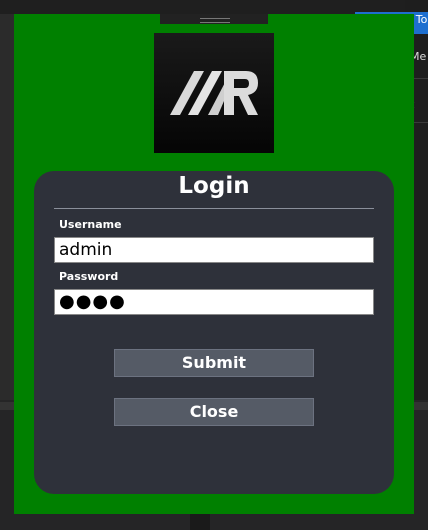 The height and width of the screenshot is (530, 428). I want to click on grip-icon, so click(215, 20).